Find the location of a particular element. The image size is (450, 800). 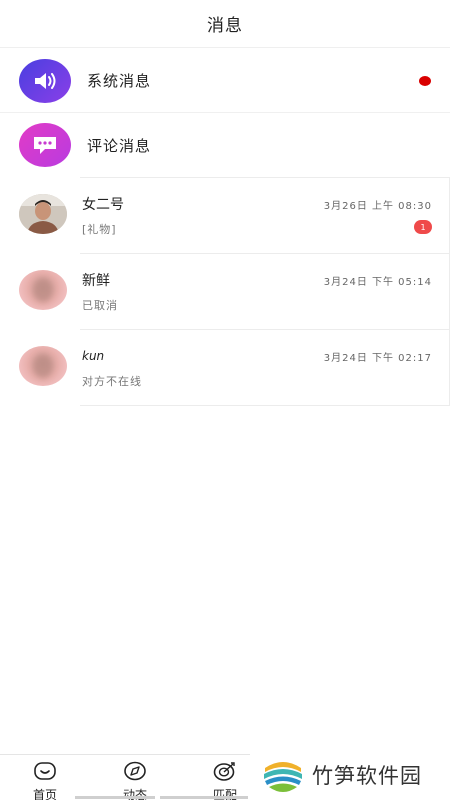

message-time: 3月24日 下午 02:17 is located at coordinates (377, 358).